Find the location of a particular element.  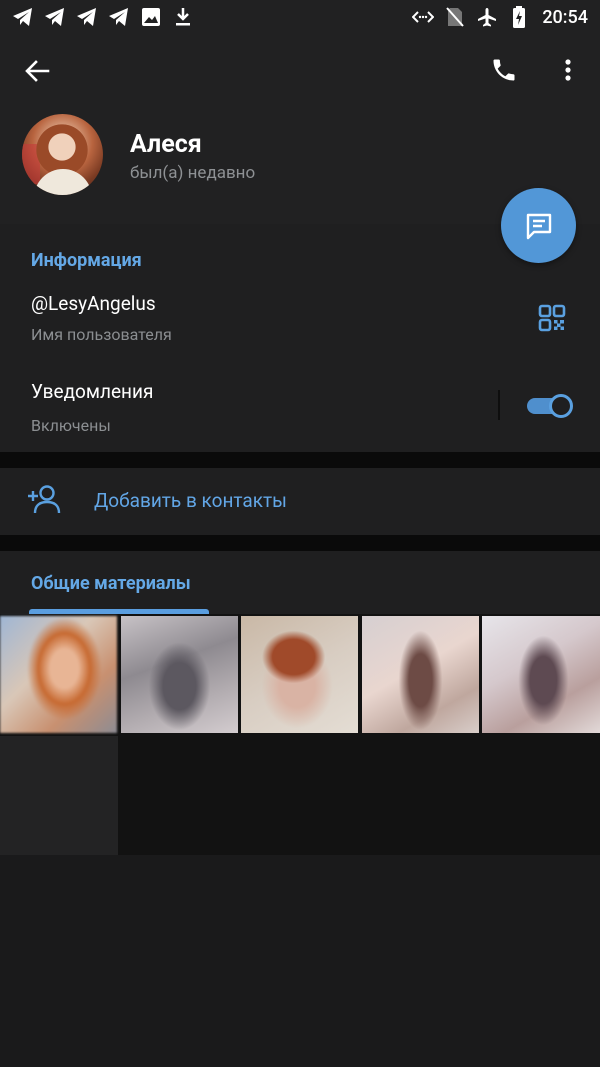

message-icon is located at coordinates (538, 226).